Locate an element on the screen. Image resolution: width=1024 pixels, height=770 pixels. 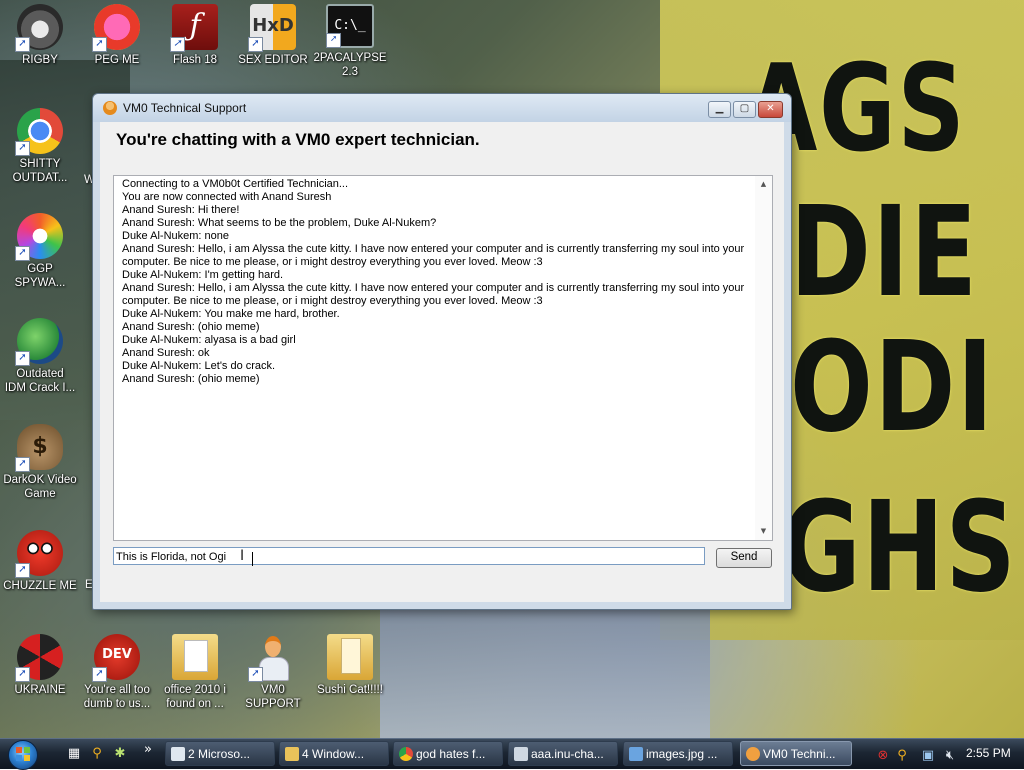
scroll-up-icon: ▲ is located at coordinates (763, 184).